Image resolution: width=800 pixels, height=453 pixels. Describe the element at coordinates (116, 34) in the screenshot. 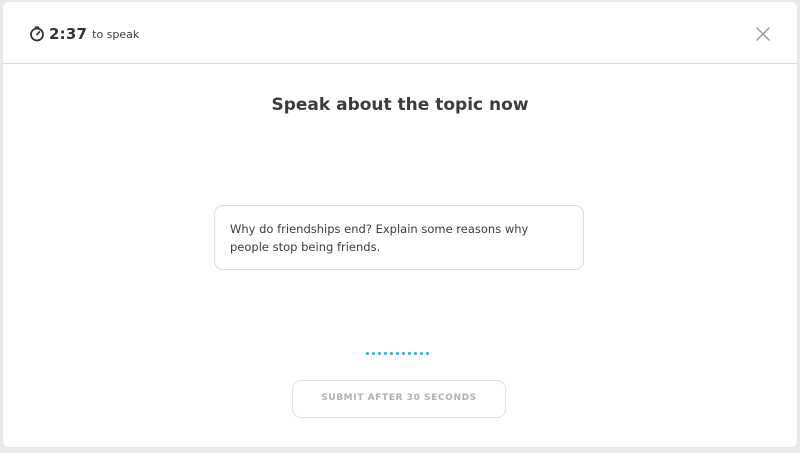

I see `timer-suffix: to speak` at that location.